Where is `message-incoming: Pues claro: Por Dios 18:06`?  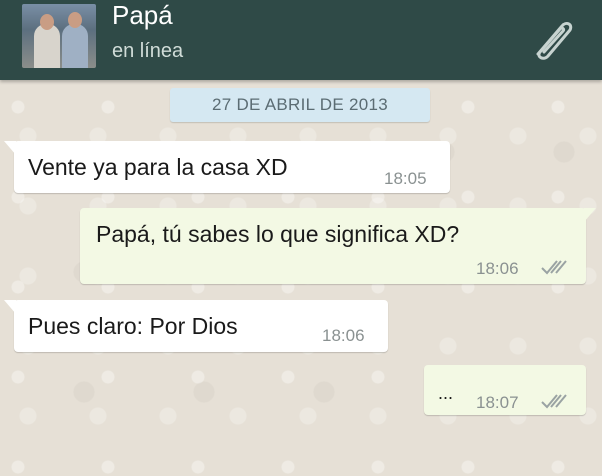 message-incoming: Pues claro: Por Dios 18:06 is located at coordinates (196, 326).